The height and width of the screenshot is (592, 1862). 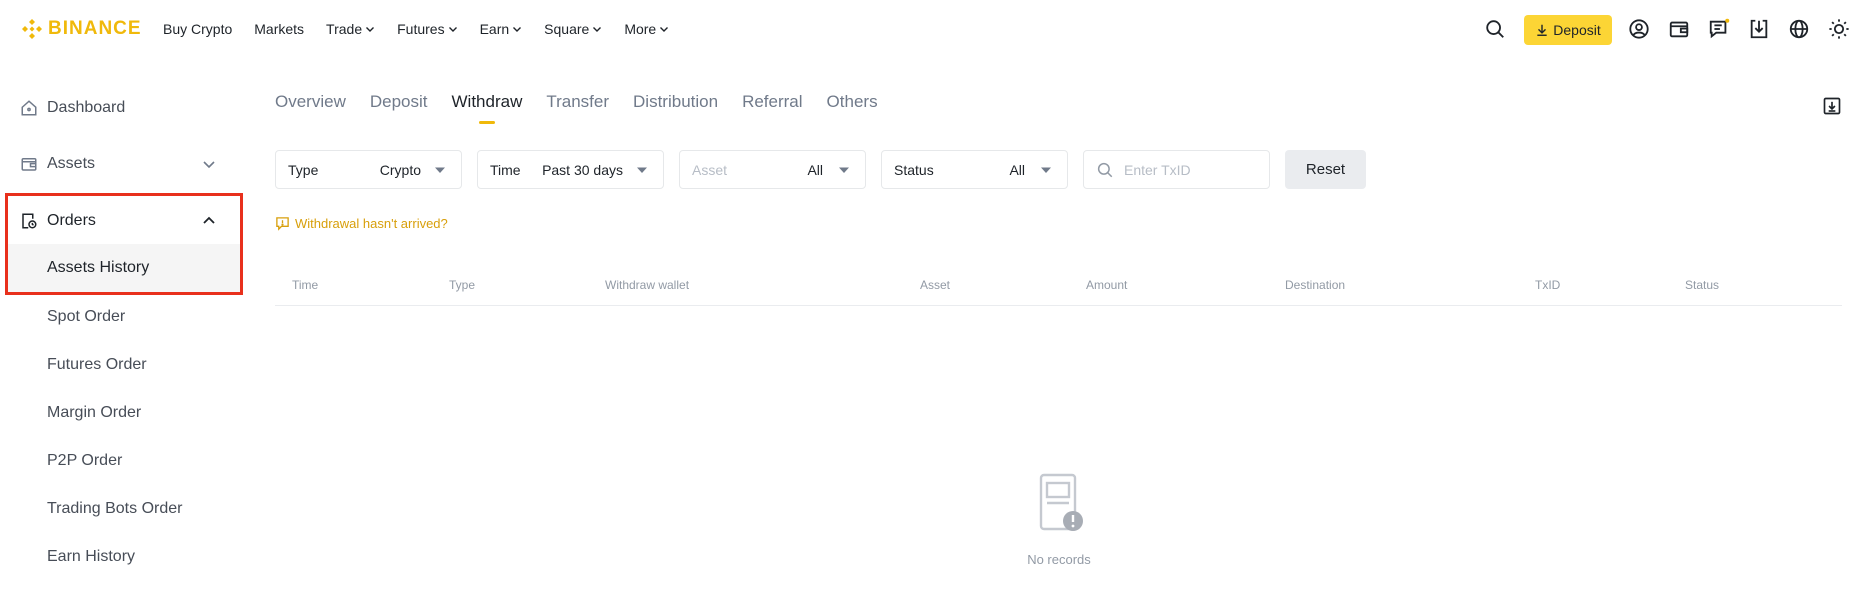 I want to click on column-header-txid: TxID, so click(x=1548, y=285).